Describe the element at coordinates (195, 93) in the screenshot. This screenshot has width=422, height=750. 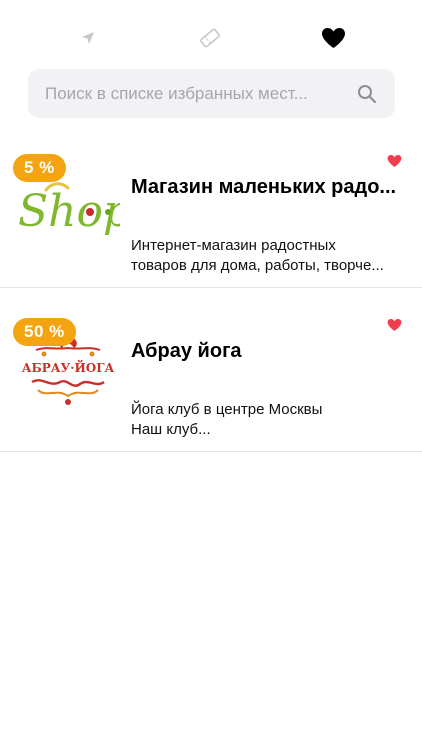
I see `search-input` at that location.